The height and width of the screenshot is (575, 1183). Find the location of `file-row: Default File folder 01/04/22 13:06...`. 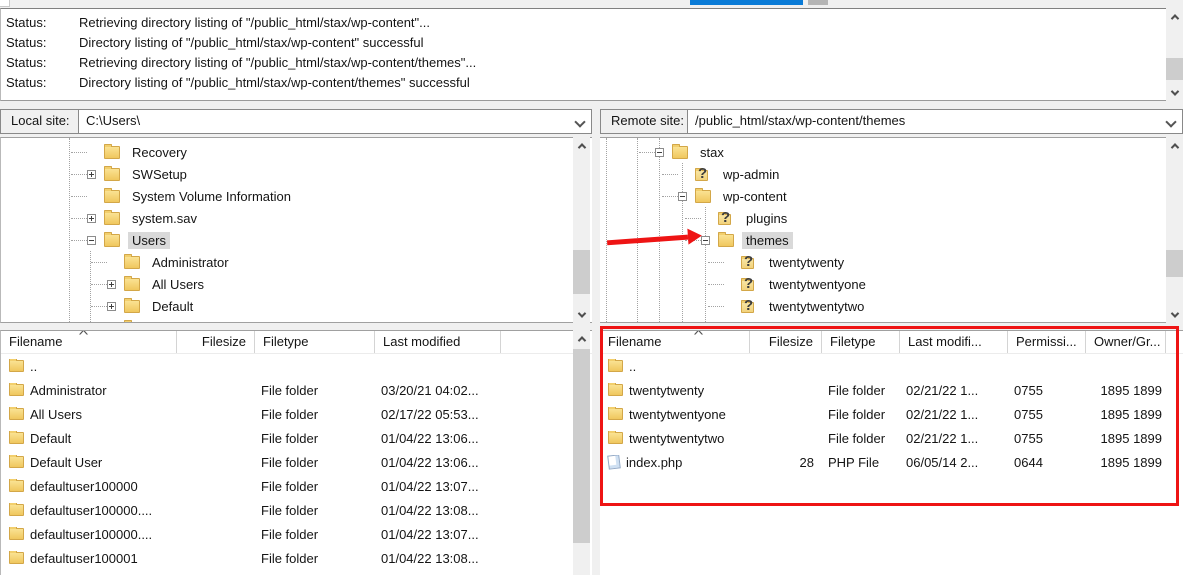

file-row: Default File folder 01/04/22 13:06... is located at coordinates (296, 438).